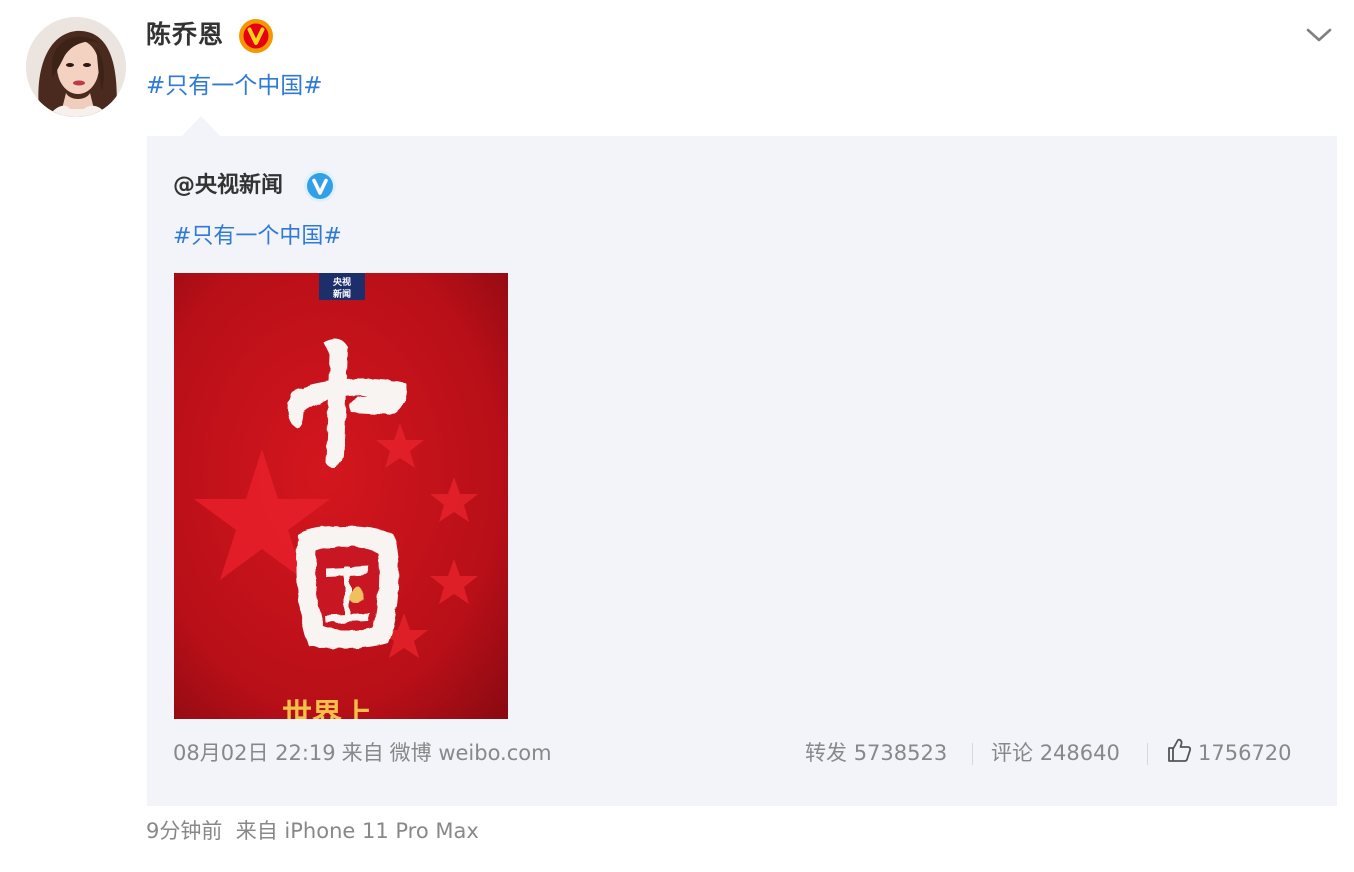 Image resolution: width=1354 pixels, height=872 pixels. What do you see at coordinates (1245, 753) in the screenshot?
I see `like-count: 1756720` at bounding box center [1245, 753].